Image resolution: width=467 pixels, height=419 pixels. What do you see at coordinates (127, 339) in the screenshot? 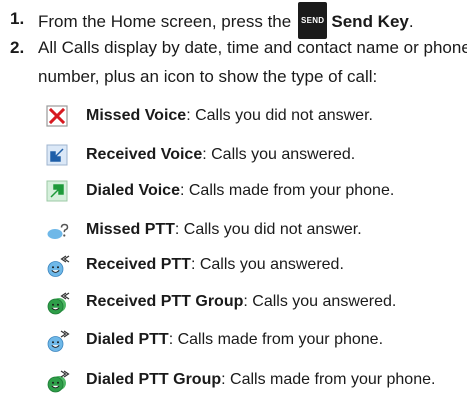
I see `call-type-name: Dialed PTT` at bounding box center [127, 339].